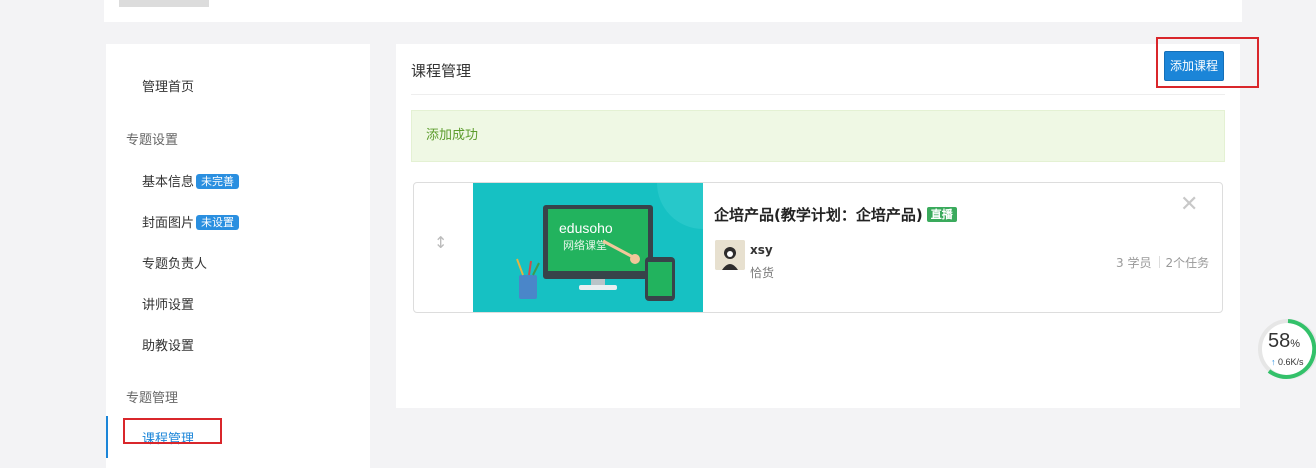 This screenshot has width=1316, height=468. I want to click on drag-handle-icon: ↕, so click(440, 242).